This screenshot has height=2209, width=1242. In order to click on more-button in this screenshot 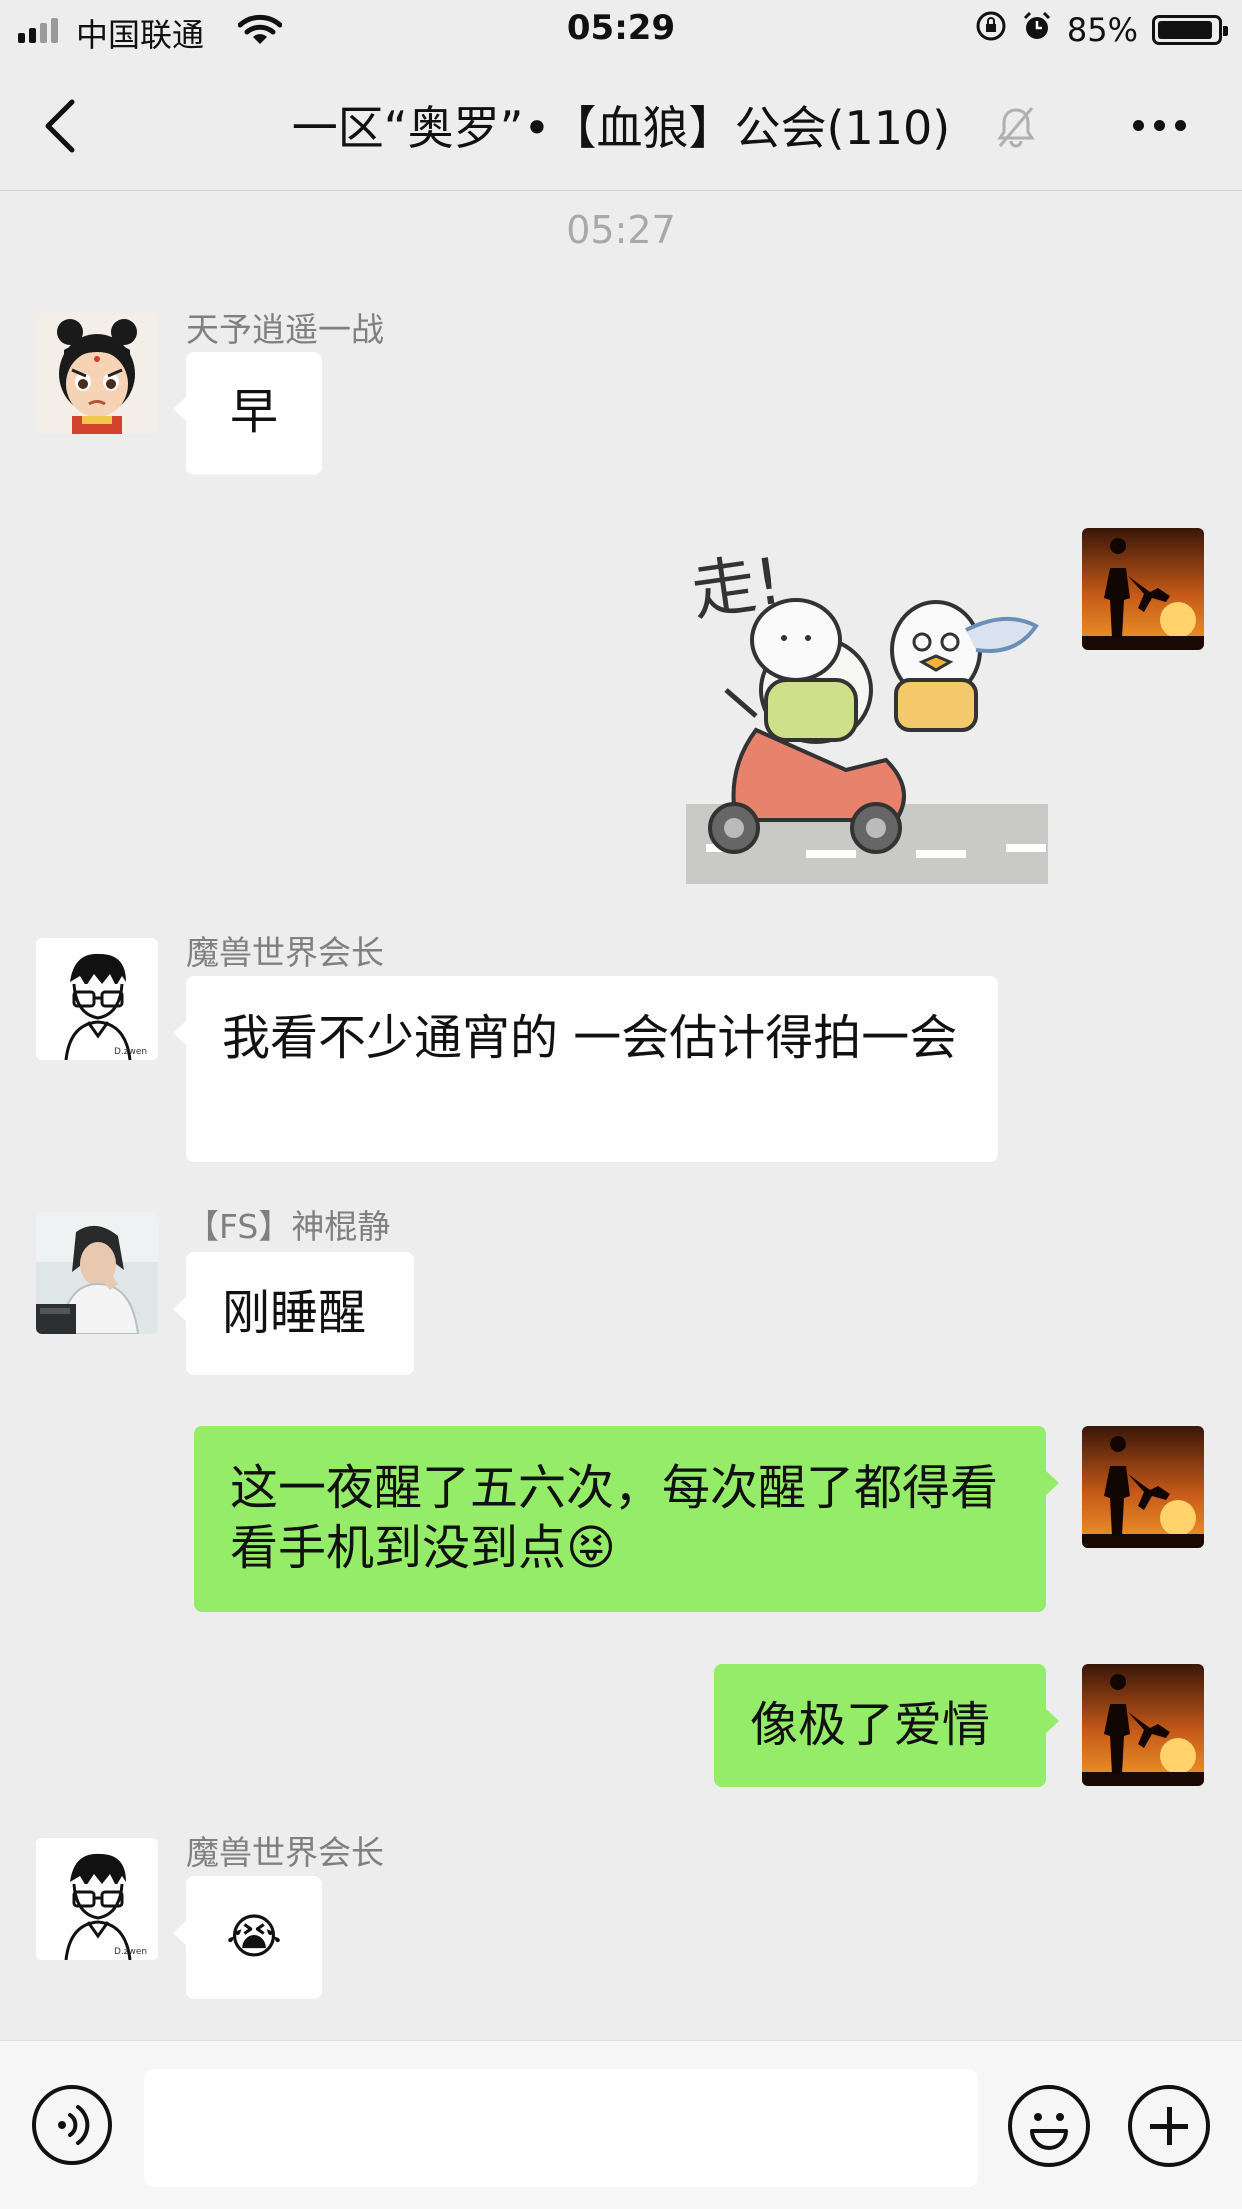, I will do `click(1159, 125)`.